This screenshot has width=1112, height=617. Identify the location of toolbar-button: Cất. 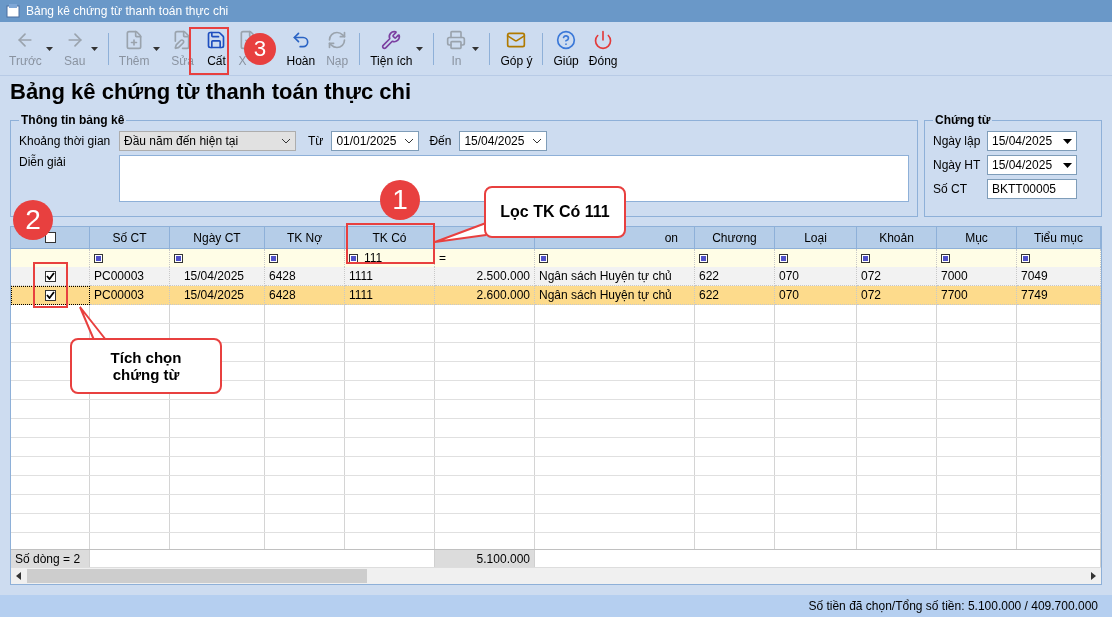
(216, 48).